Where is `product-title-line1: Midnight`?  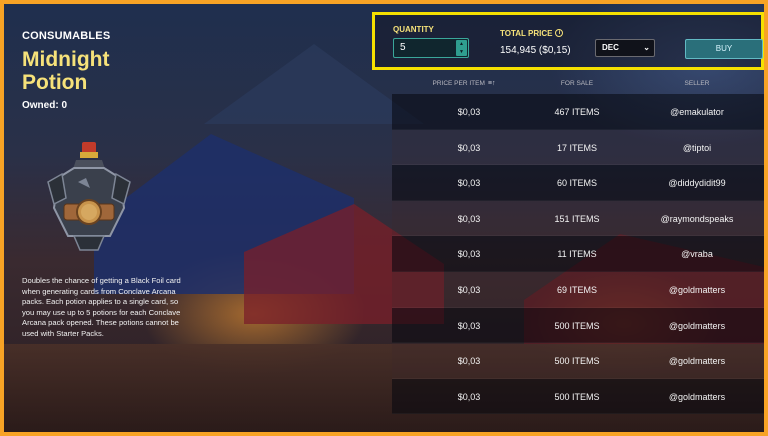 product-title-line1: Midnight is located at coordinates (66, 59).